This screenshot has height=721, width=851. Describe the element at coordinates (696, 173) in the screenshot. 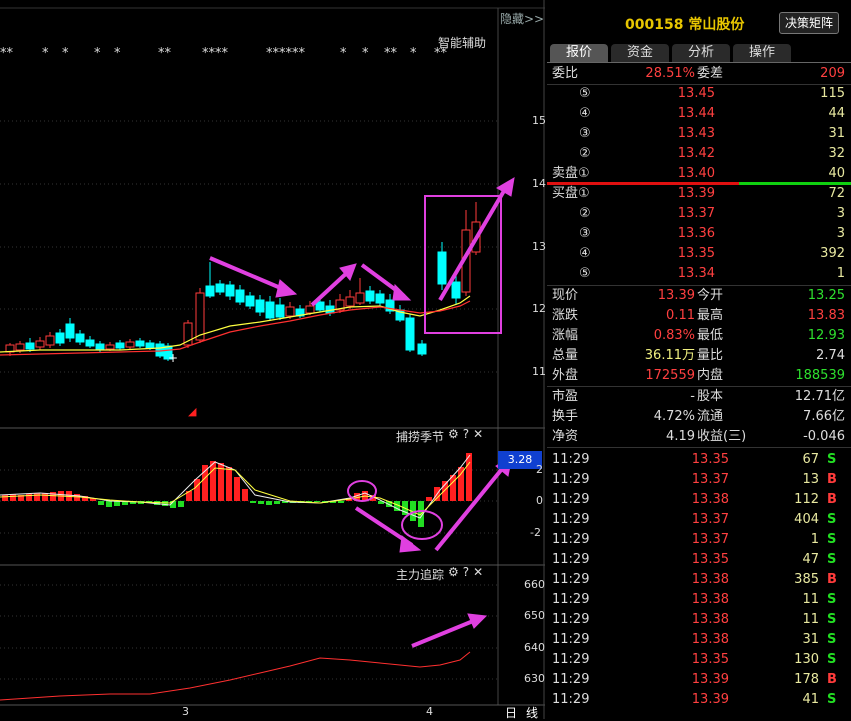

I see `price-value: 13.40` at that location.